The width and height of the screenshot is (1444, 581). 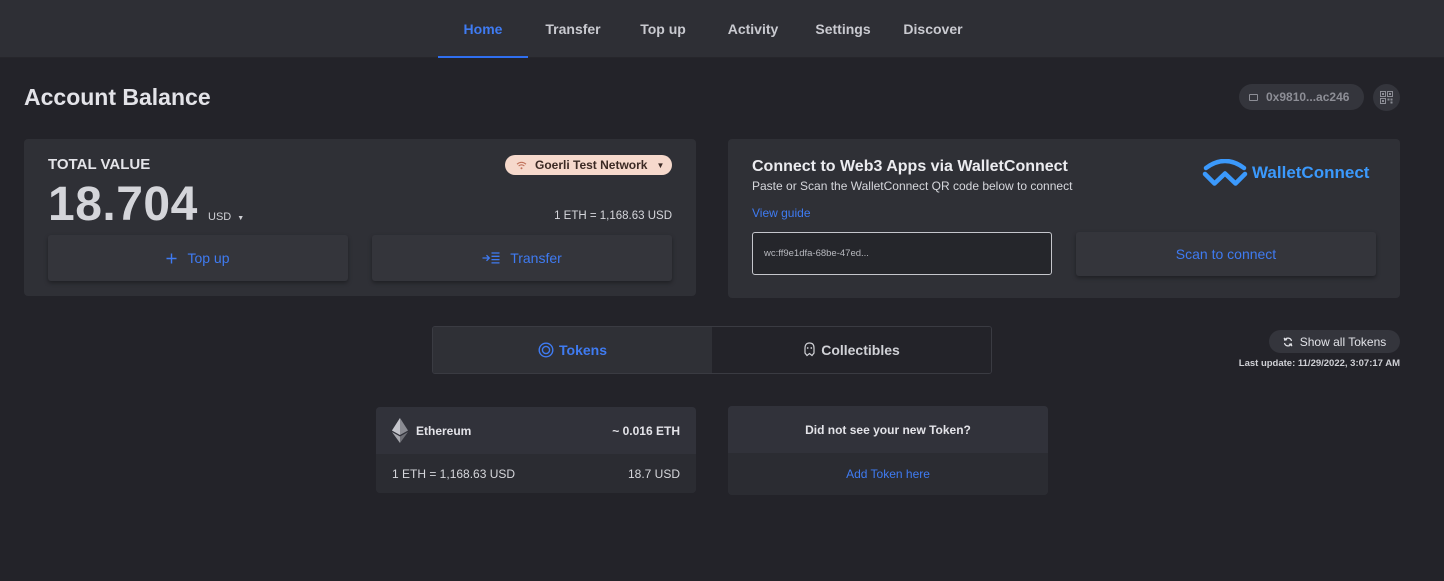 What do you see at coordinates (483, 29) in the screenshot?
I see `tab-home: Home` at bounding box center [483, 29].